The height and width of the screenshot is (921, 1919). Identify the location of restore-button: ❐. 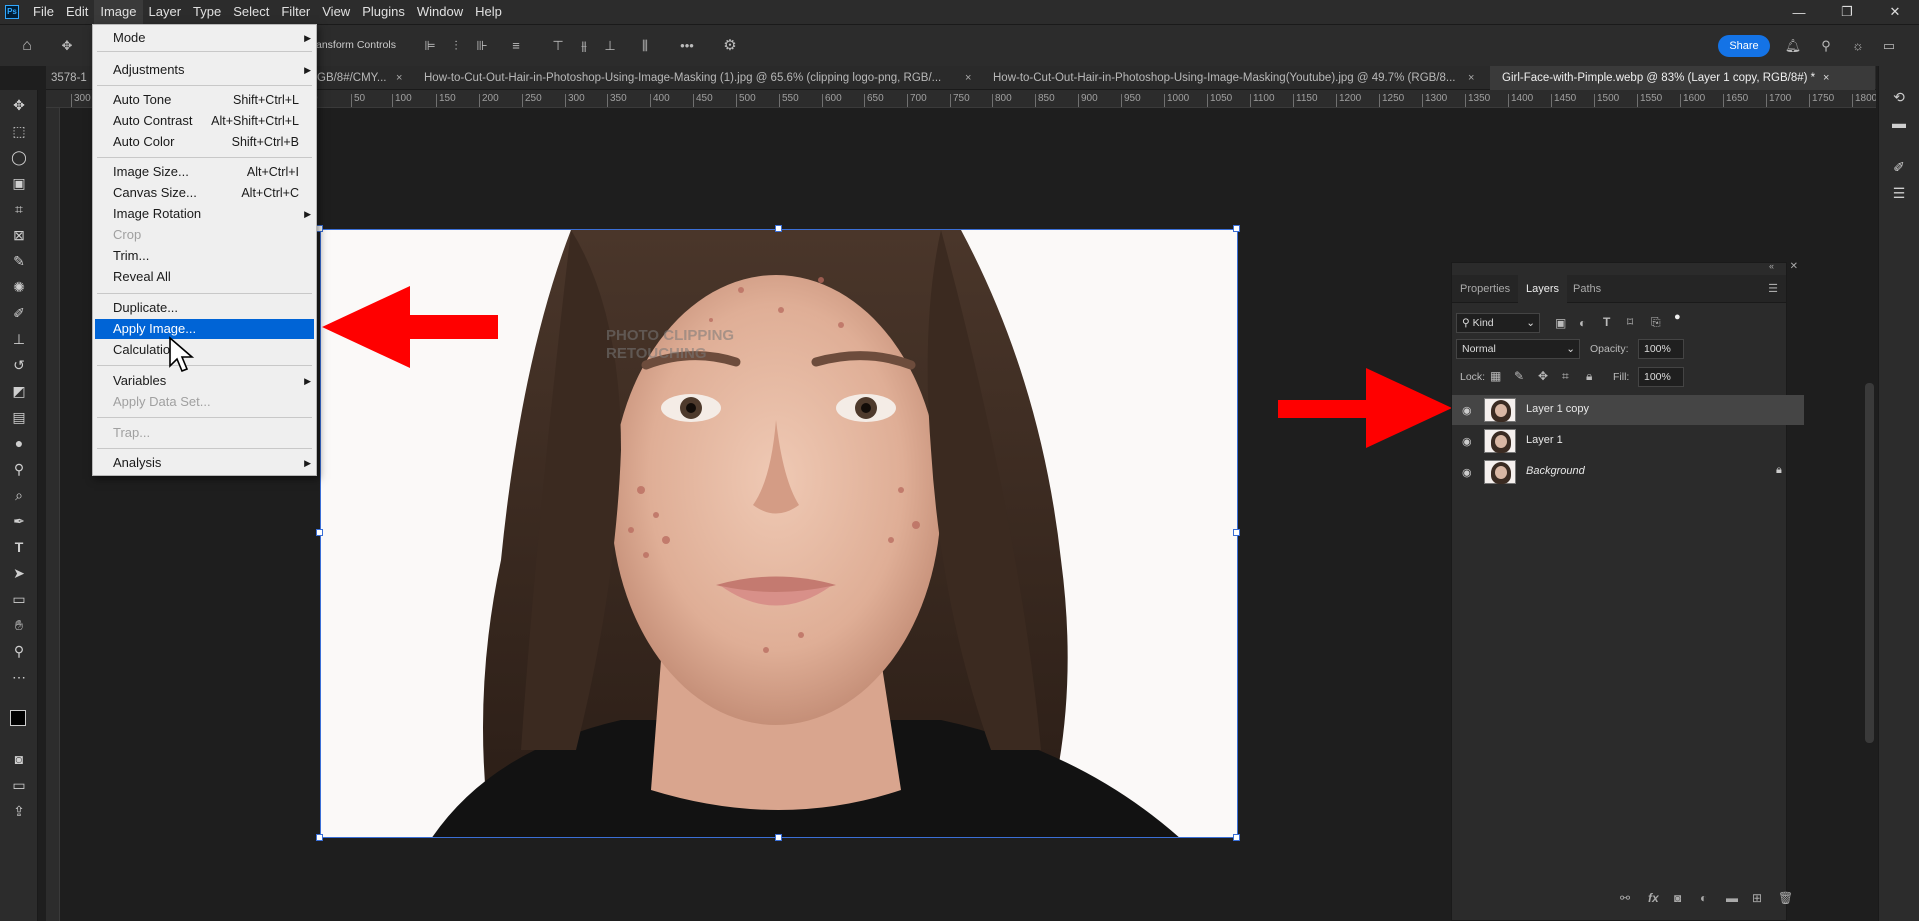
(1847, 12).